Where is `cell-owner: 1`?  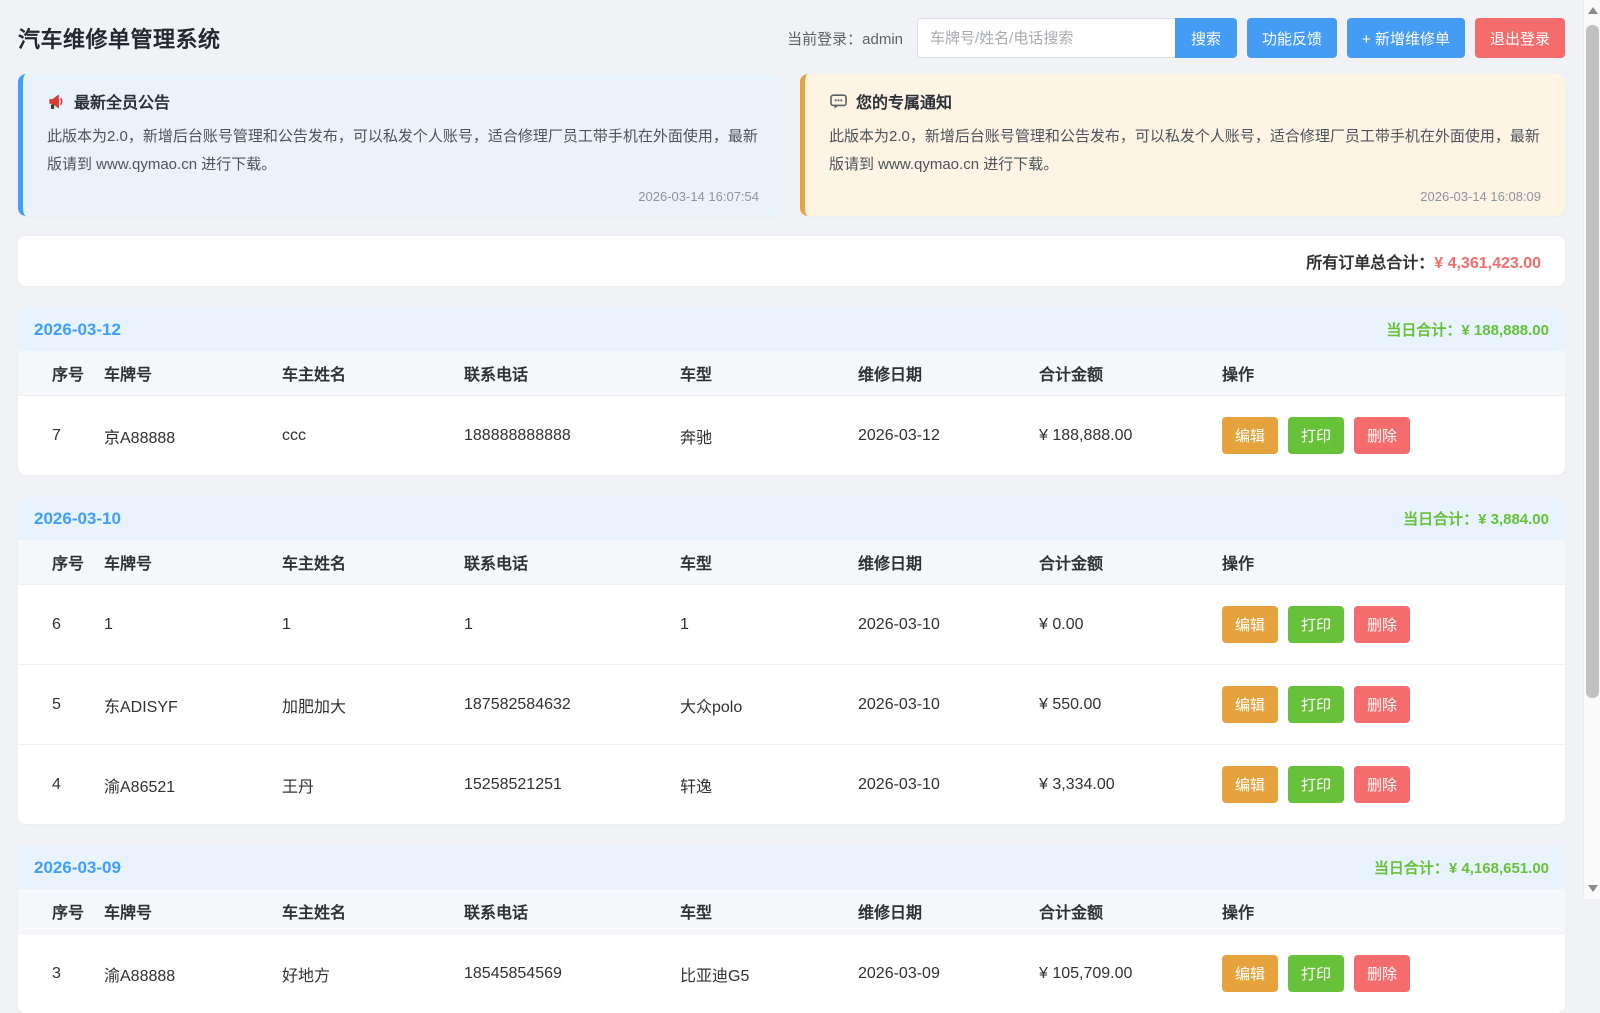
cell-owner: 1 is located at coordinates (363, 625).